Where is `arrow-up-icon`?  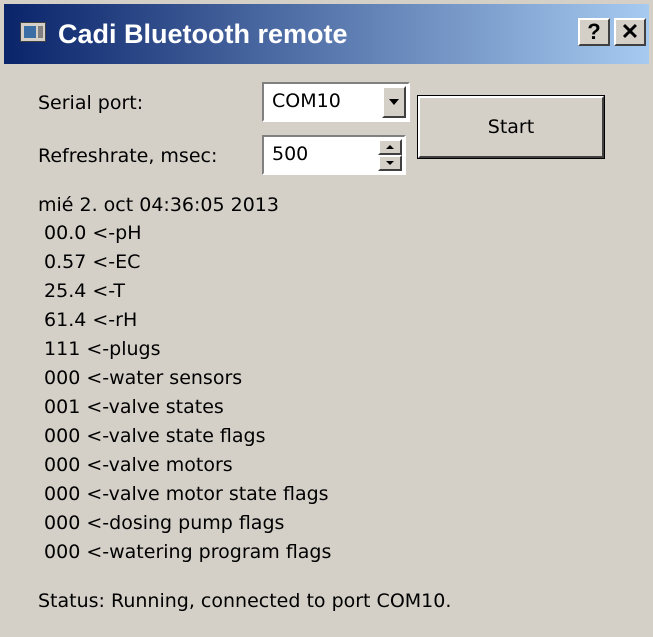 arrow-up-icon is located at coordinates (390, 147).